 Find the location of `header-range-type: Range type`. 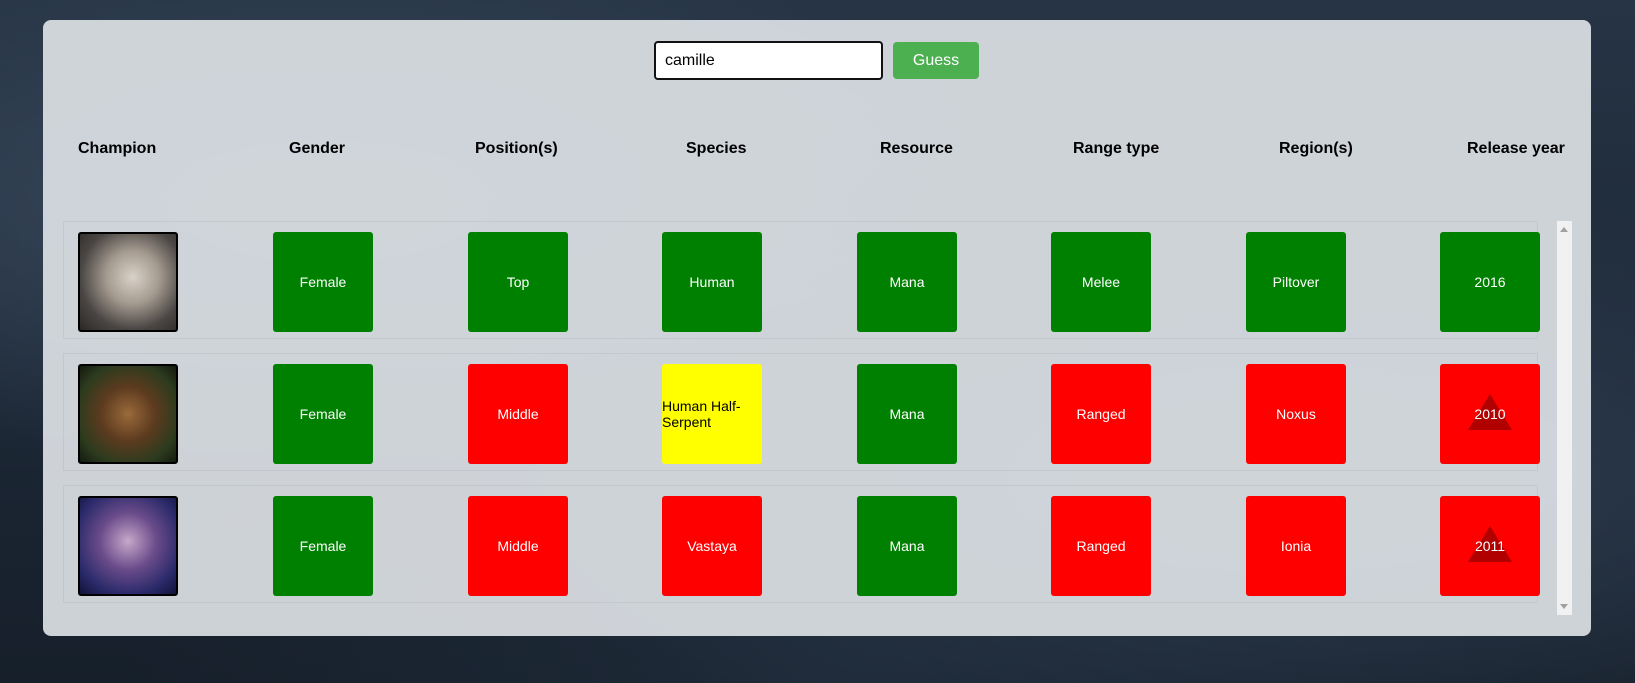

header-range-type: Range type is located at coordinates (1116, 148).